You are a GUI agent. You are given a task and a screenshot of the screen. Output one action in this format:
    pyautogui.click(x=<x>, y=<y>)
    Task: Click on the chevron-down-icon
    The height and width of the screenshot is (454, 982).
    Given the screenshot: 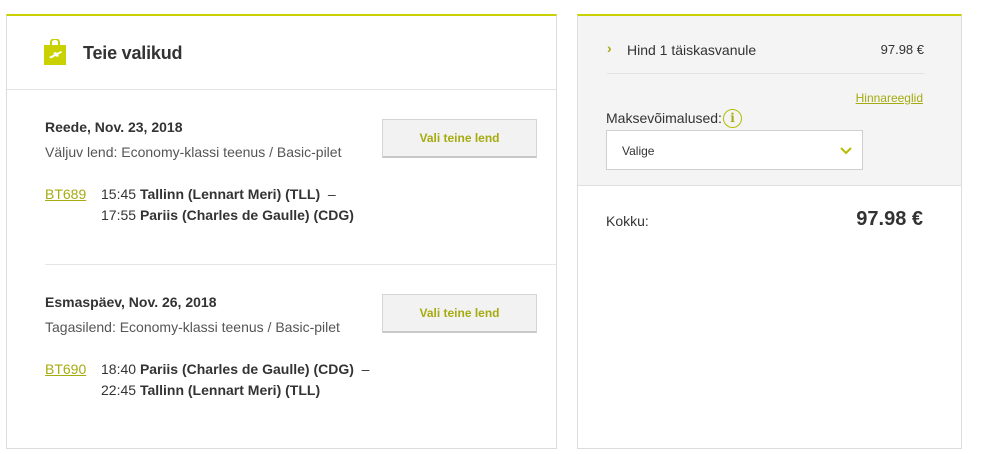 What is the action you would take?
    pyautogui.click(x=846, y=151)
    